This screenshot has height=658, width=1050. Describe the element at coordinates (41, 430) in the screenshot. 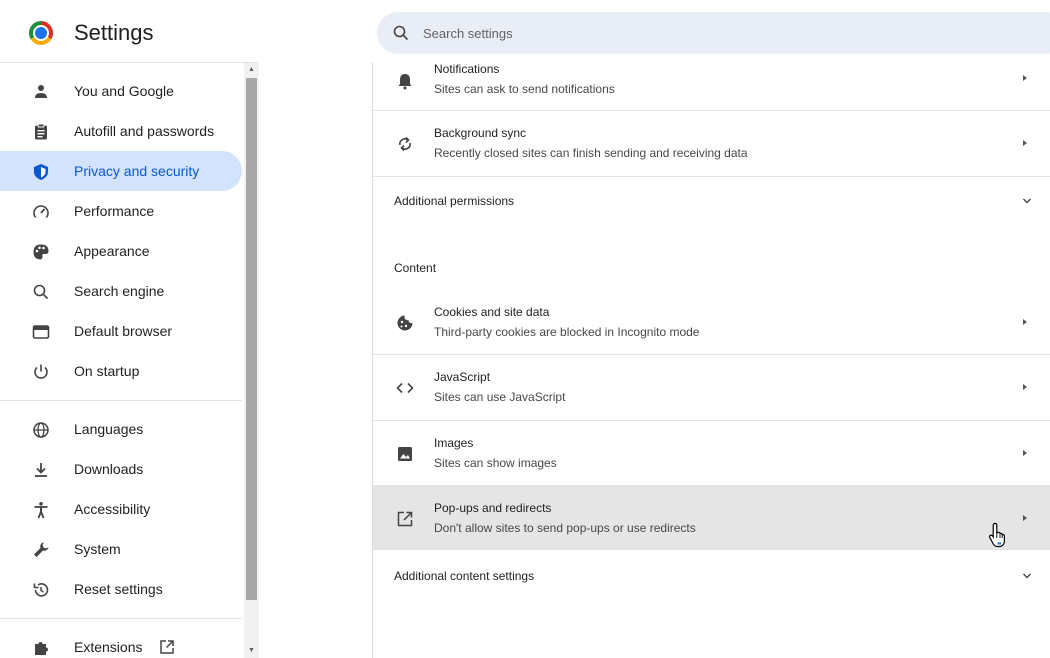

I see `globe-icon` at that location.